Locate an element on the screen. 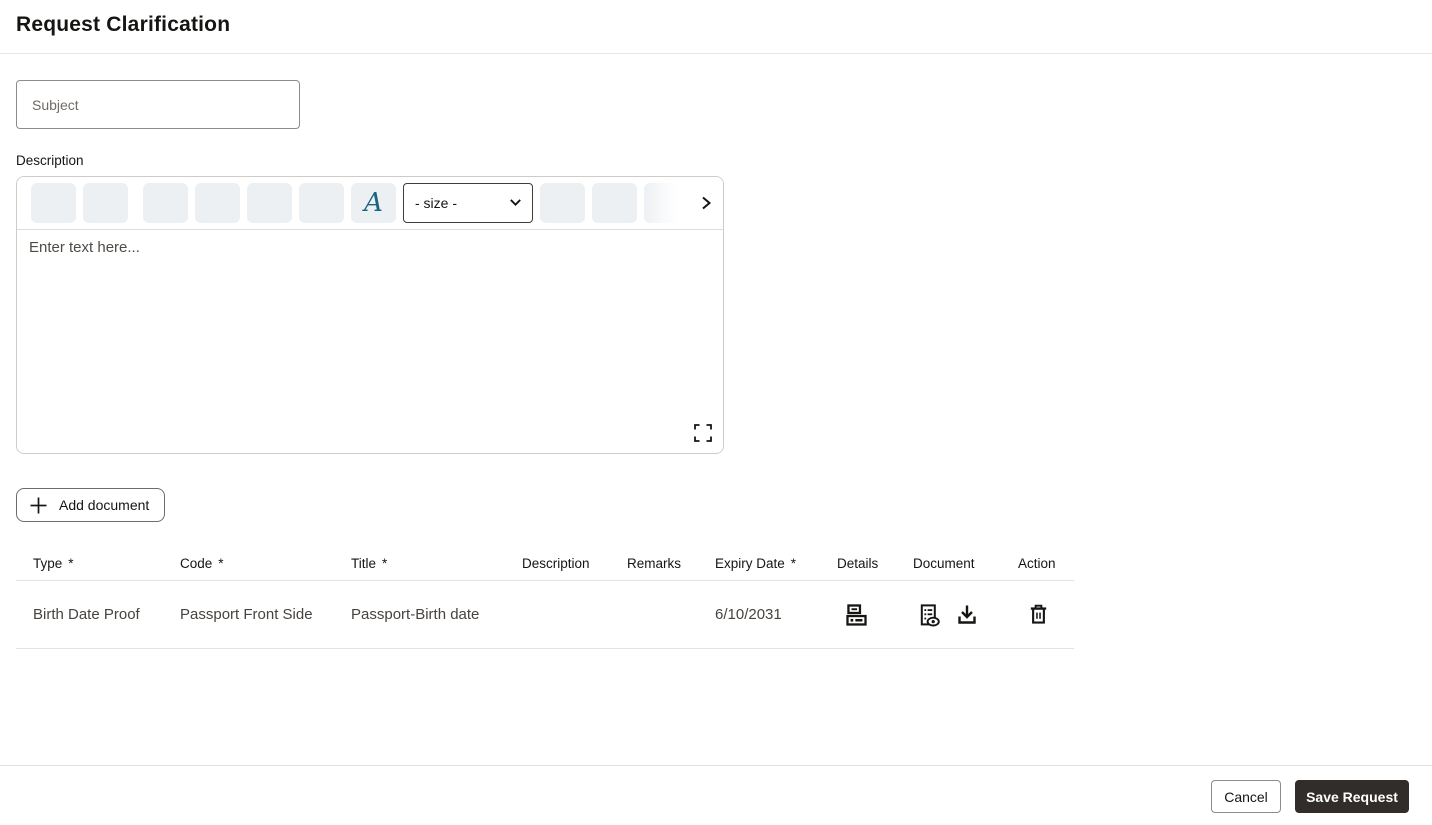  trash-icon is located at coordinates (1038, 614).